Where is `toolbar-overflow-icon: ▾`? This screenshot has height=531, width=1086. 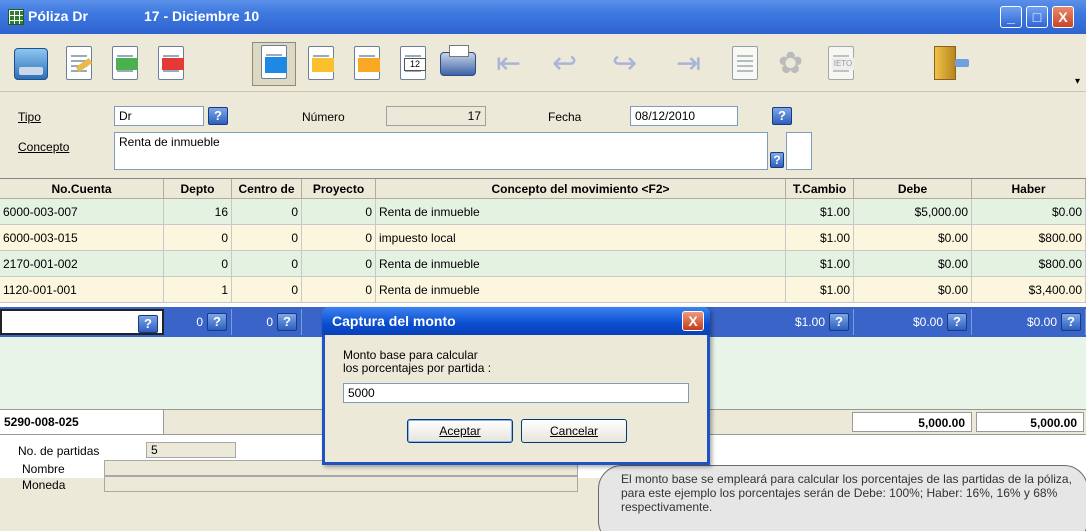 toolbar-overflow-icon: ▾ is located at coordinates (1077, 81).